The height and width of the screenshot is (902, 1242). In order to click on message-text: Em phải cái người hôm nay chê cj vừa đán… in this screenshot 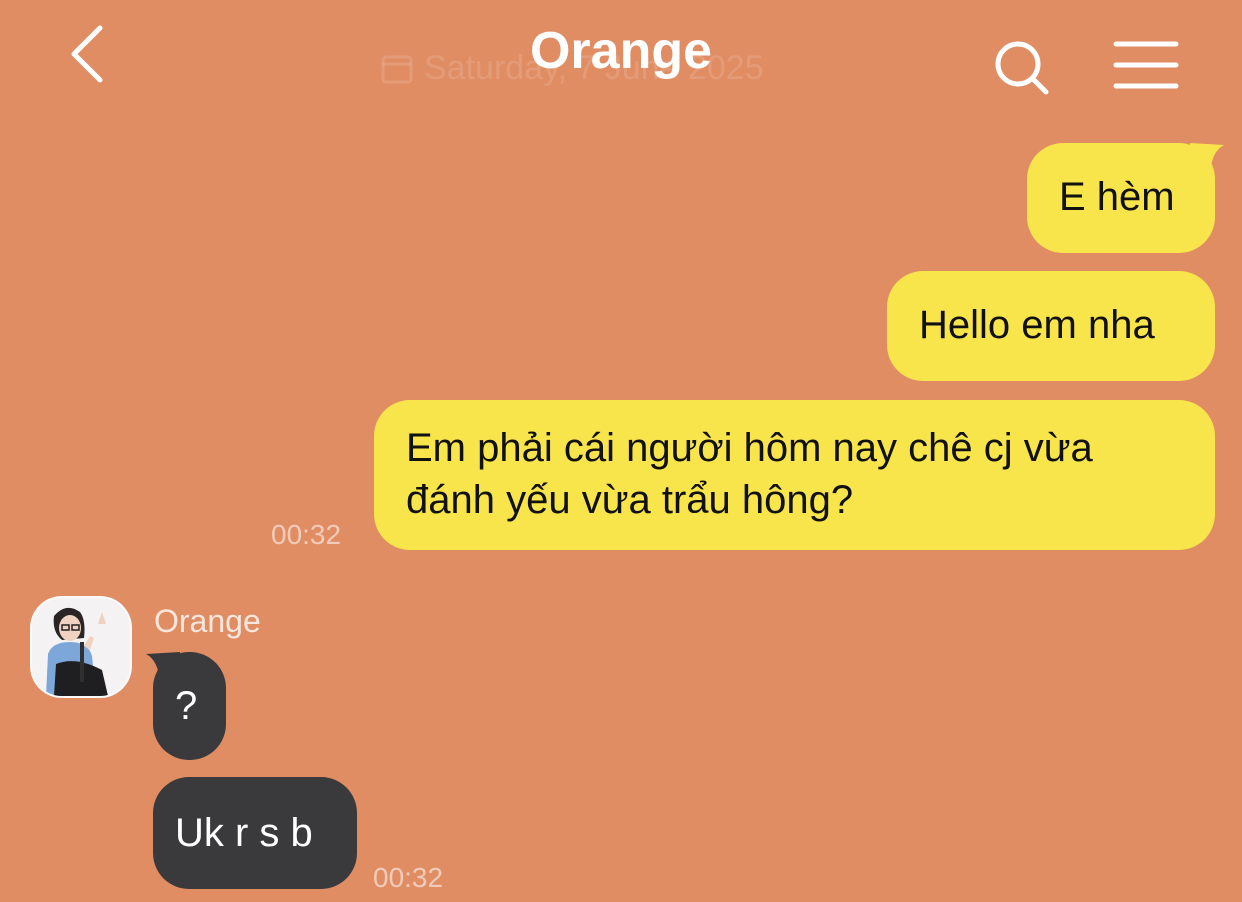, I will do `click(749, 474)`.